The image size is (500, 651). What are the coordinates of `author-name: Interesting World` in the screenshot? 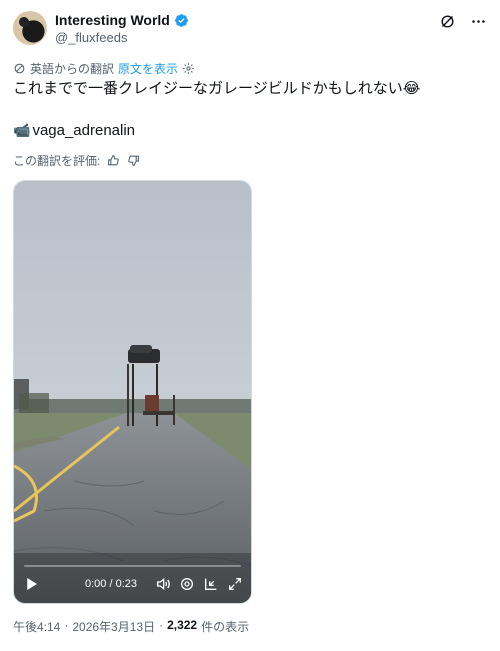 It's located at (112, 20).